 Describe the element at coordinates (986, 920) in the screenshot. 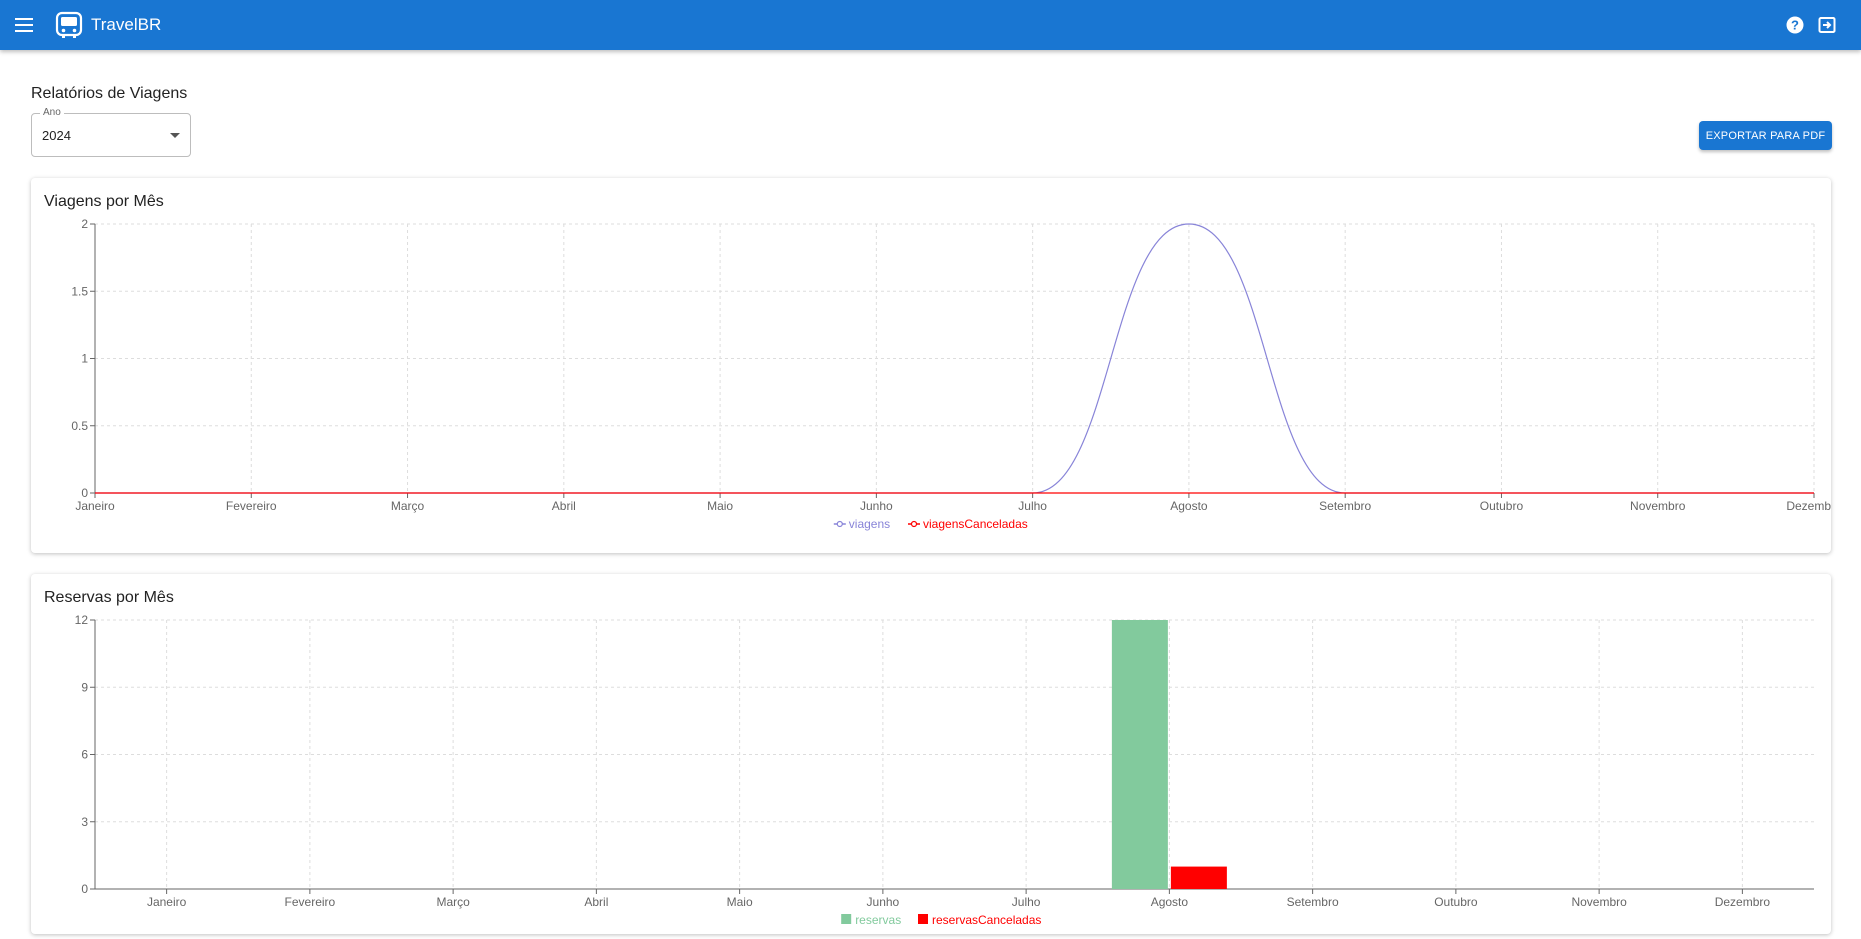

I see `legend-label-reservasCanceladas: reservasCanceladas` at that location.